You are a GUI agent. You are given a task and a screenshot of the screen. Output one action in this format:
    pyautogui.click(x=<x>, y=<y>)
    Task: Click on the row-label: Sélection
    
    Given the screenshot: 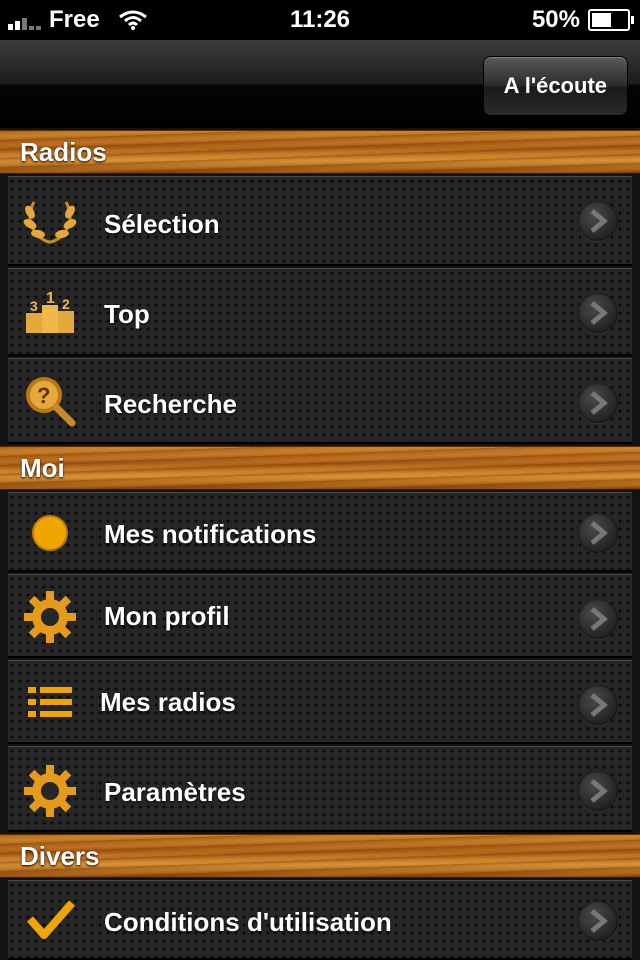 What is the action you would take?
    pyautogui.click(x=162, y=224)
    